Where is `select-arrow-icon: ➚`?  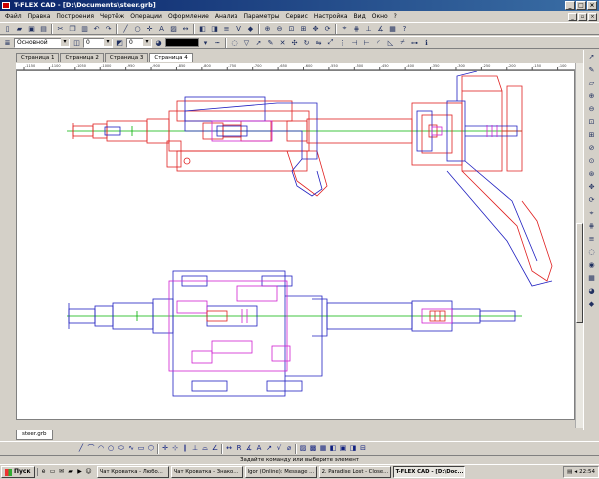
select-arrow-icon: ➚ is located at coordinates (591, 57).